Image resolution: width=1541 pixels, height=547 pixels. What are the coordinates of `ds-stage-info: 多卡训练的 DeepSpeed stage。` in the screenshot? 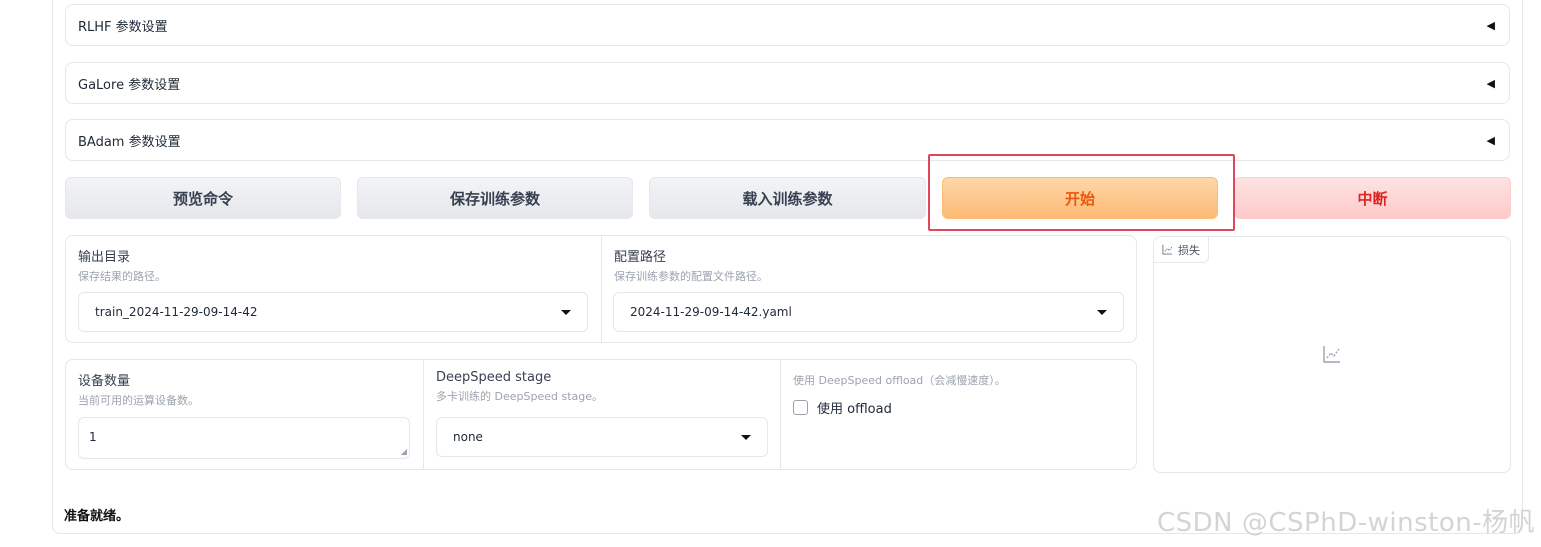 It's located at (519, 396).